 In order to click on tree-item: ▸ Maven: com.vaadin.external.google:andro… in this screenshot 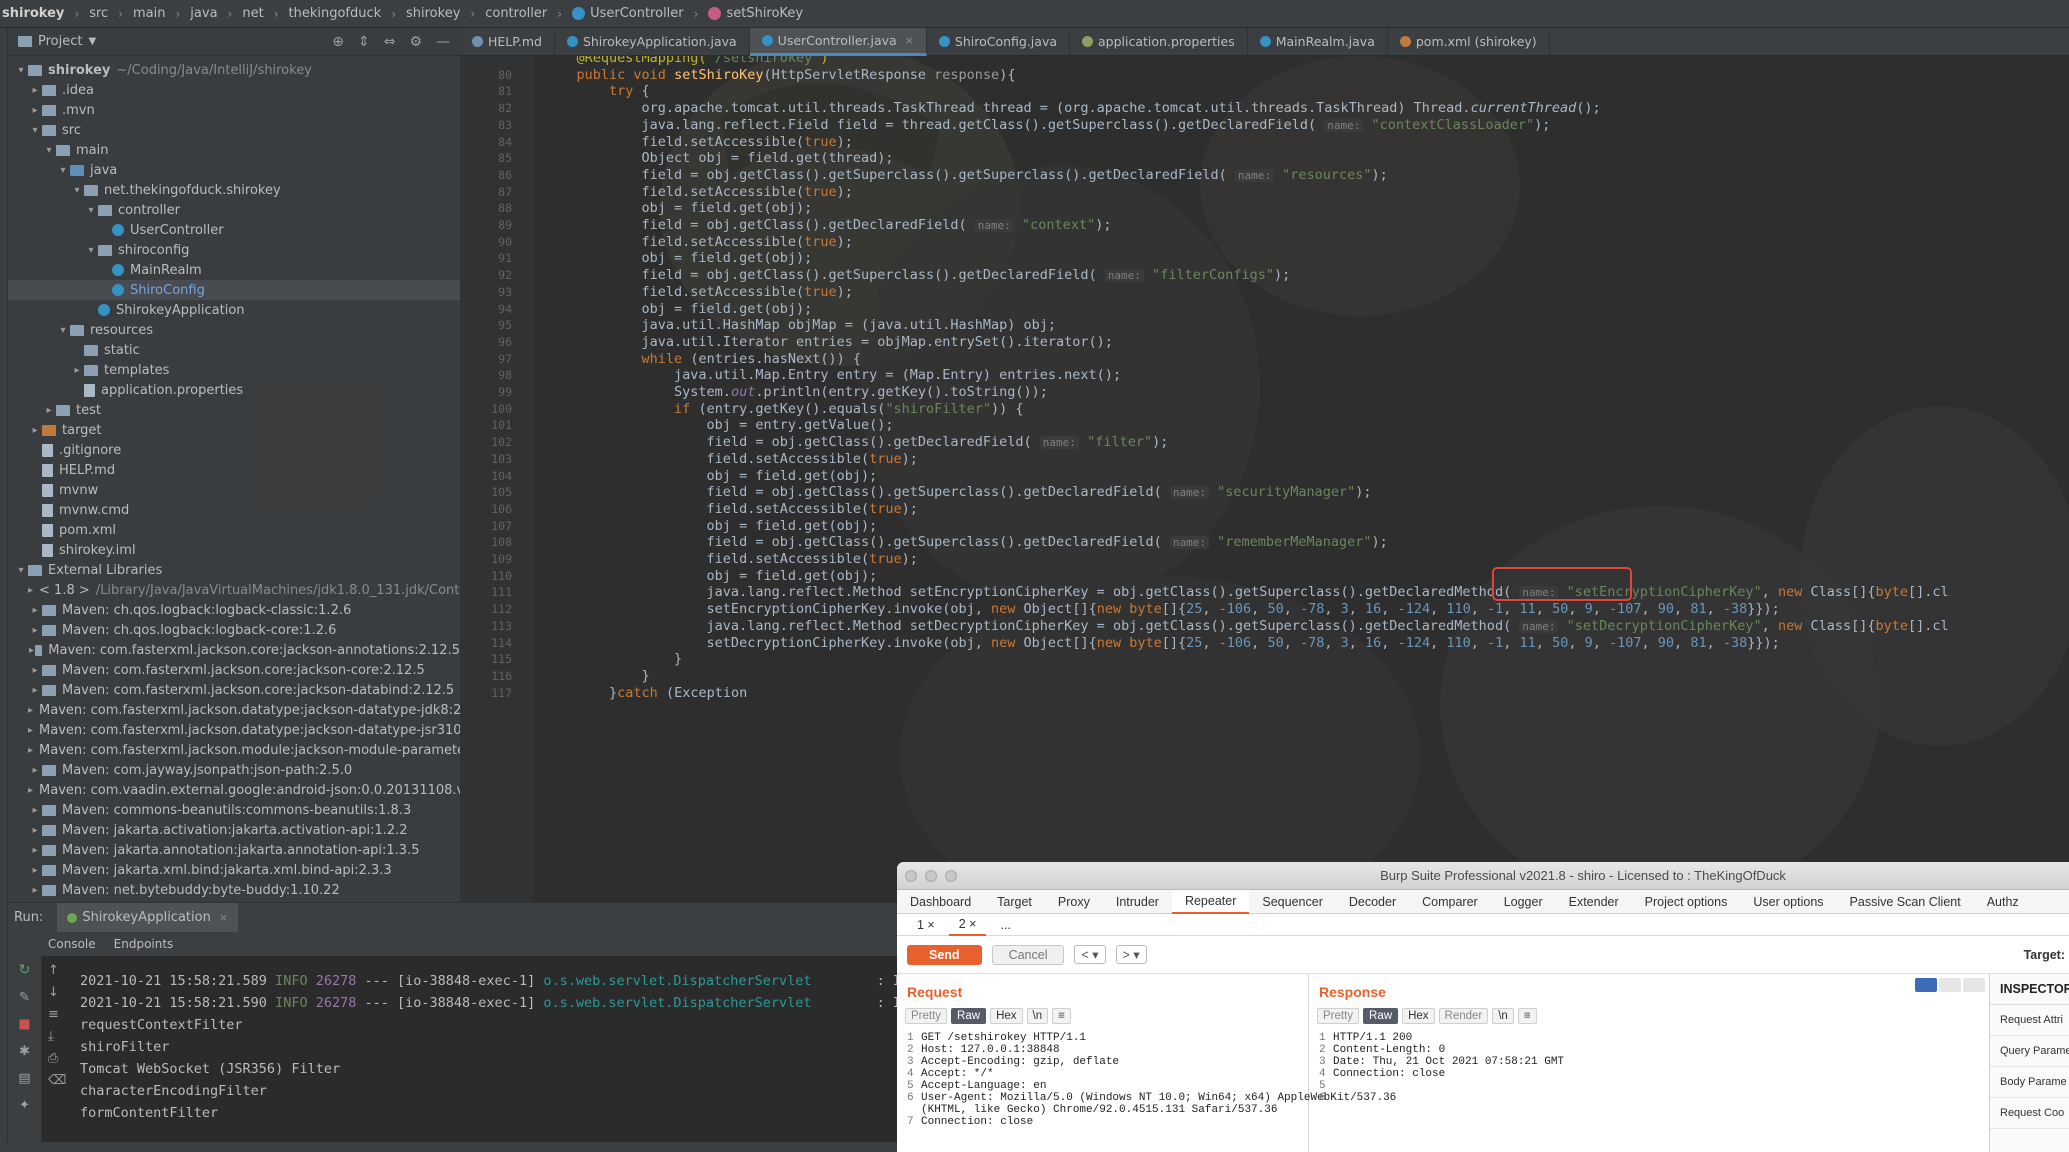, I will do `click(234, 790)`.